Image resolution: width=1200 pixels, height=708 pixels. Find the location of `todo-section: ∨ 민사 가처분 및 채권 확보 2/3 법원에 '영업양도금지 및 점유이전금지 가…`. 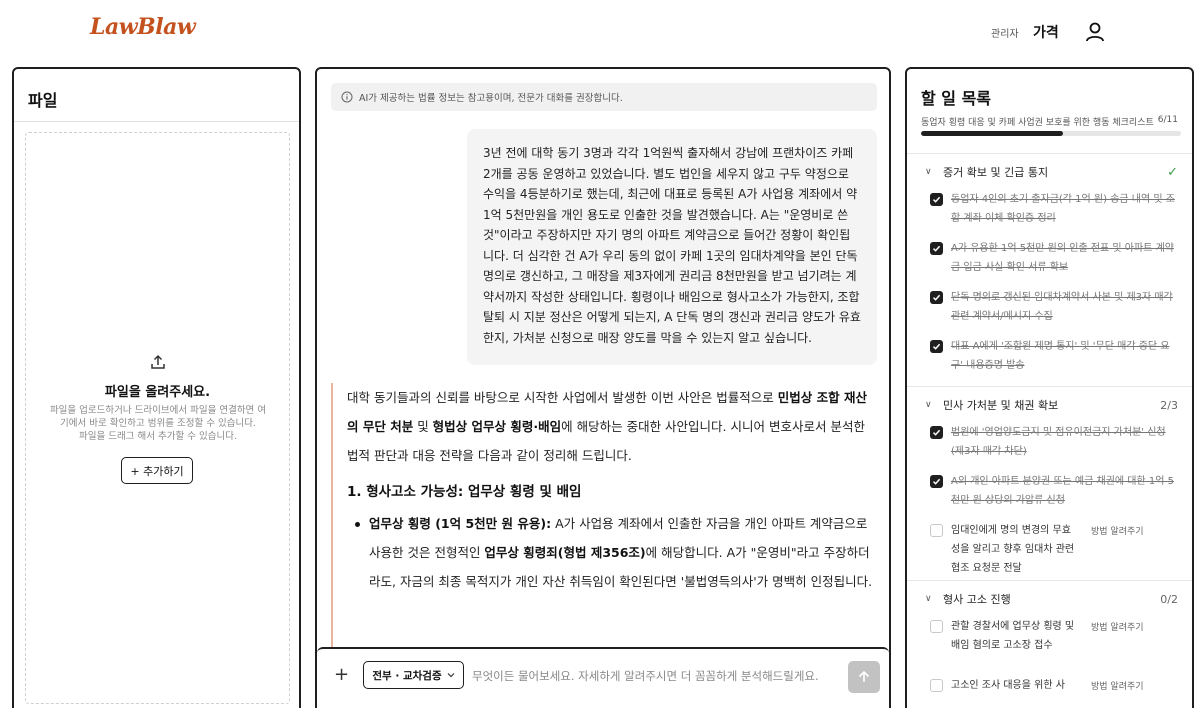

todo-section: ∨ 민사 가처분 및 채권 확보 2/3 법원에 '영업양도금지 및 점유이전금지 가… is located at coordinates (1049, 483).